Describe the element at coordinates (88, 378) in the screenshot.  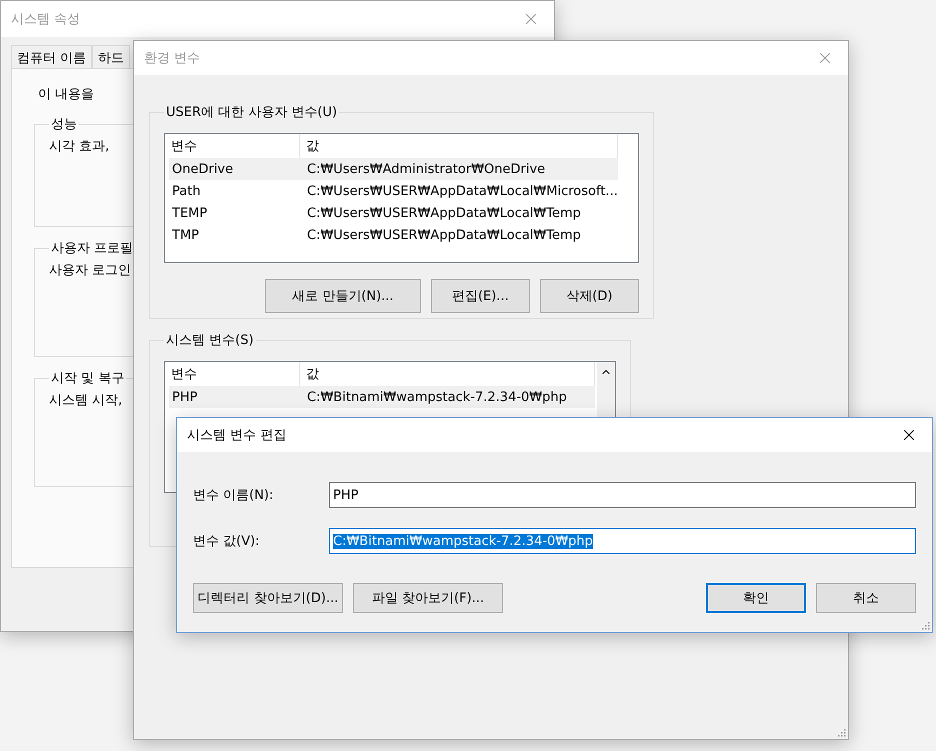
I see `group-title: 시작 및 복구` at that location.